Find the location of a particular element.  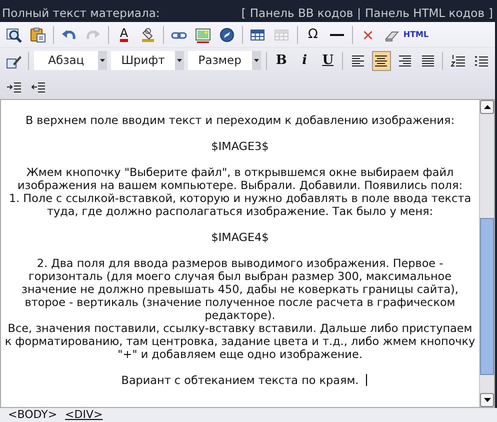

dropdown: Абзац is located at coordinates (71, 60).